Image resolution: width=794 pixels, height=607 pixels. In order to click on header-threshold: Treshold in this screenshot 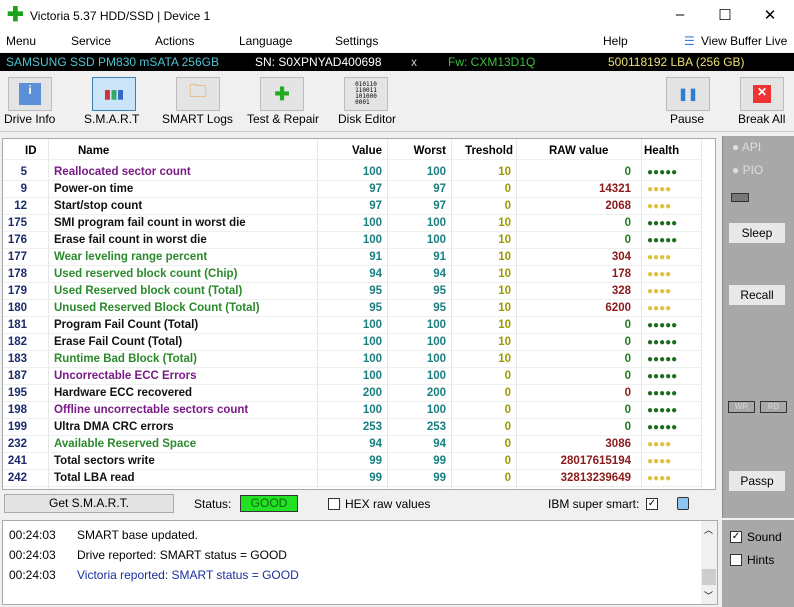, I will do `click(489, 151)`.